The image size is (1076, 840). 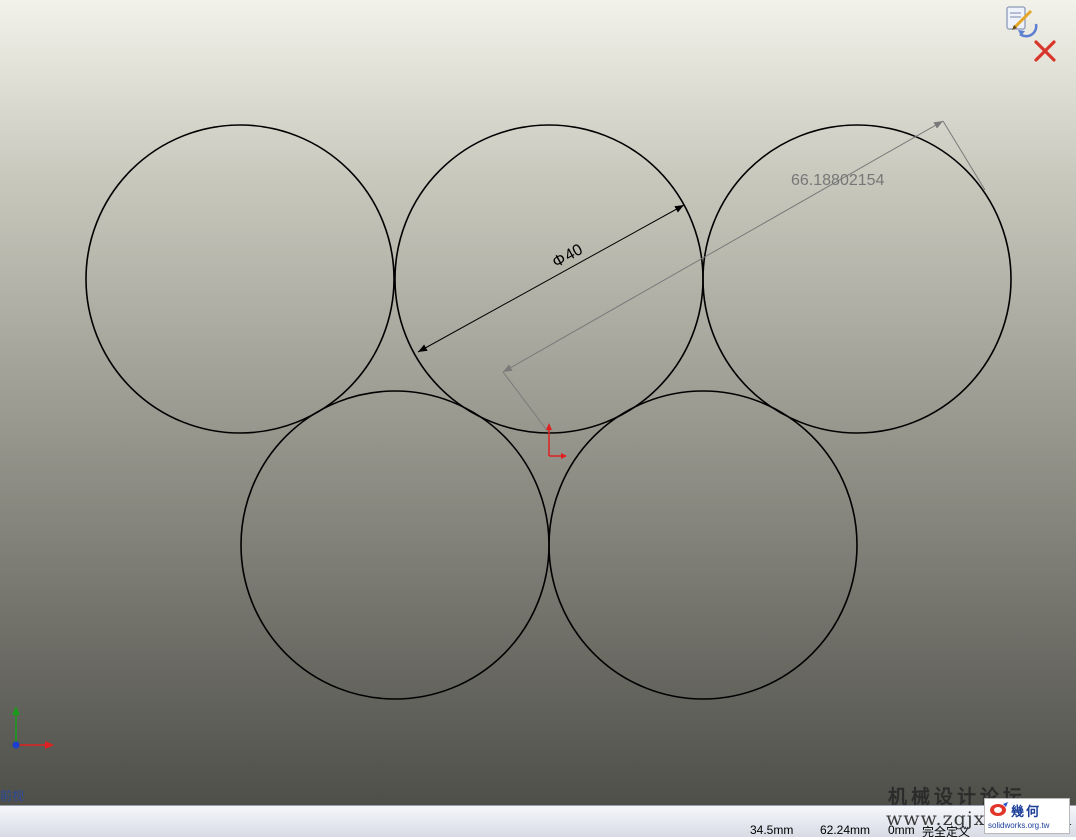 I want to click on status-y-coordinate: 62.24mm, so click(x=845, y=830).